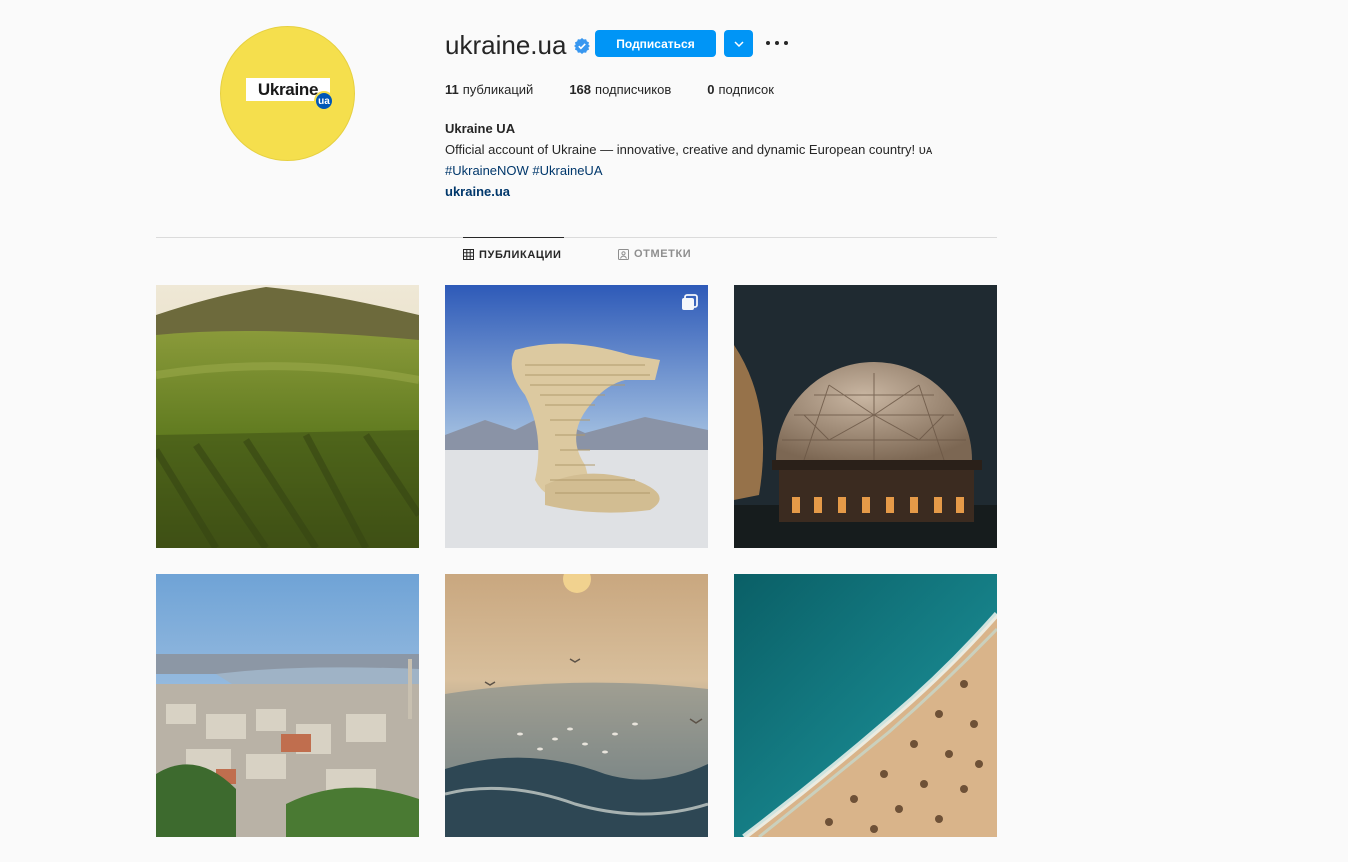 Image resolution: width=1348 pixels, height=862 pixels. I want to click on suggested-accounts-button, so click(738, 43).